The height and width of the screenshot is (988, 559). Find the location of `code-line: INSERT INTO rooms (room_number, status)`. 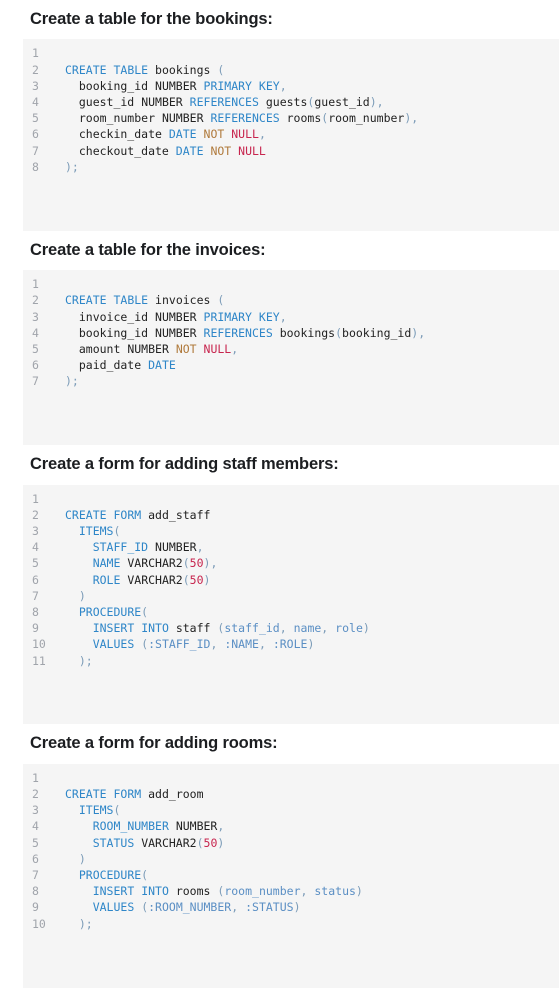

code-line: INSERT INTO rooms (room_number, status) is located at coordinates (227, 891).